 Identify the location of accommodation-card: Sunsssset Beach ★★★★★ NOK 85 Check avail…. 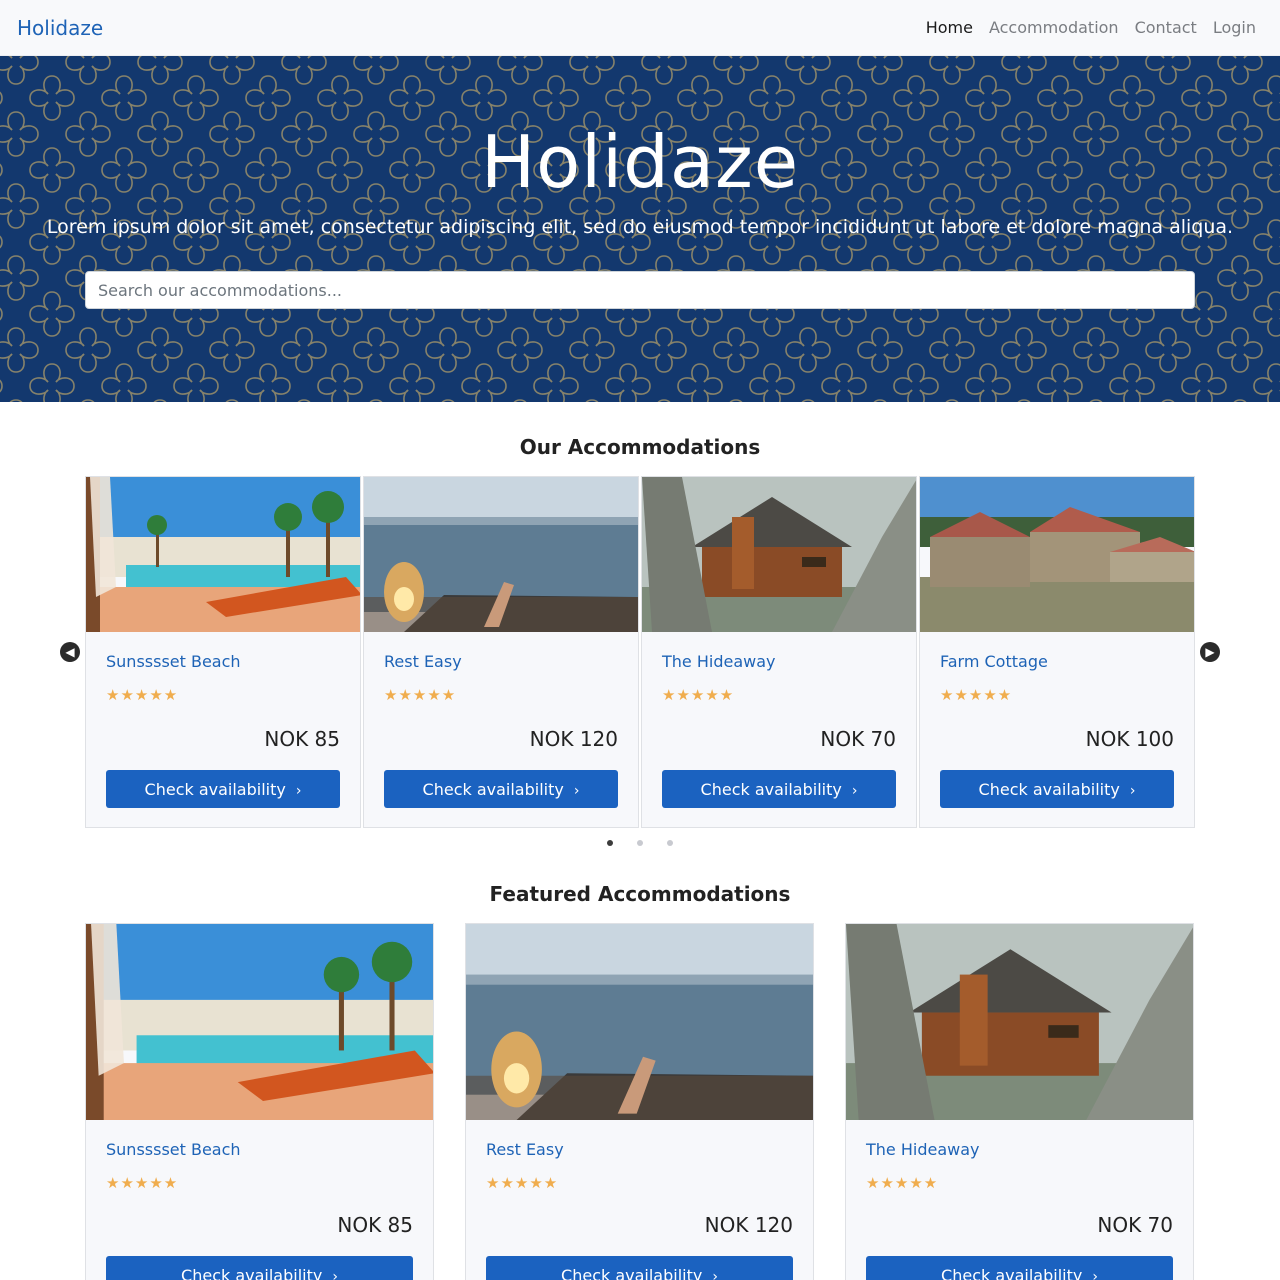
(223, 652).